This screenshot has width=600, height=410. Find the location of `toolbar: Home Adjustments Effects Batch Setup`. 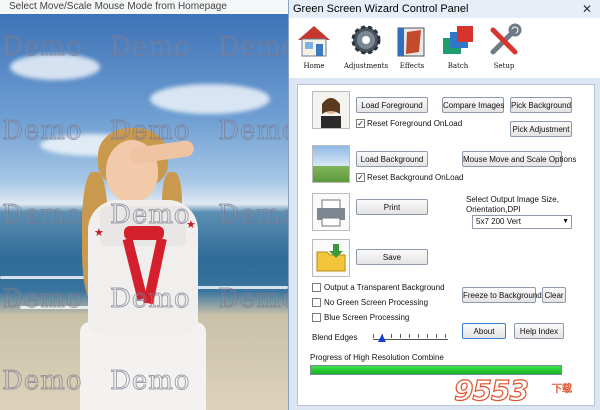

toolbar: Home Adjustments Effects Batch Setup is located at coordinates (444, 48).